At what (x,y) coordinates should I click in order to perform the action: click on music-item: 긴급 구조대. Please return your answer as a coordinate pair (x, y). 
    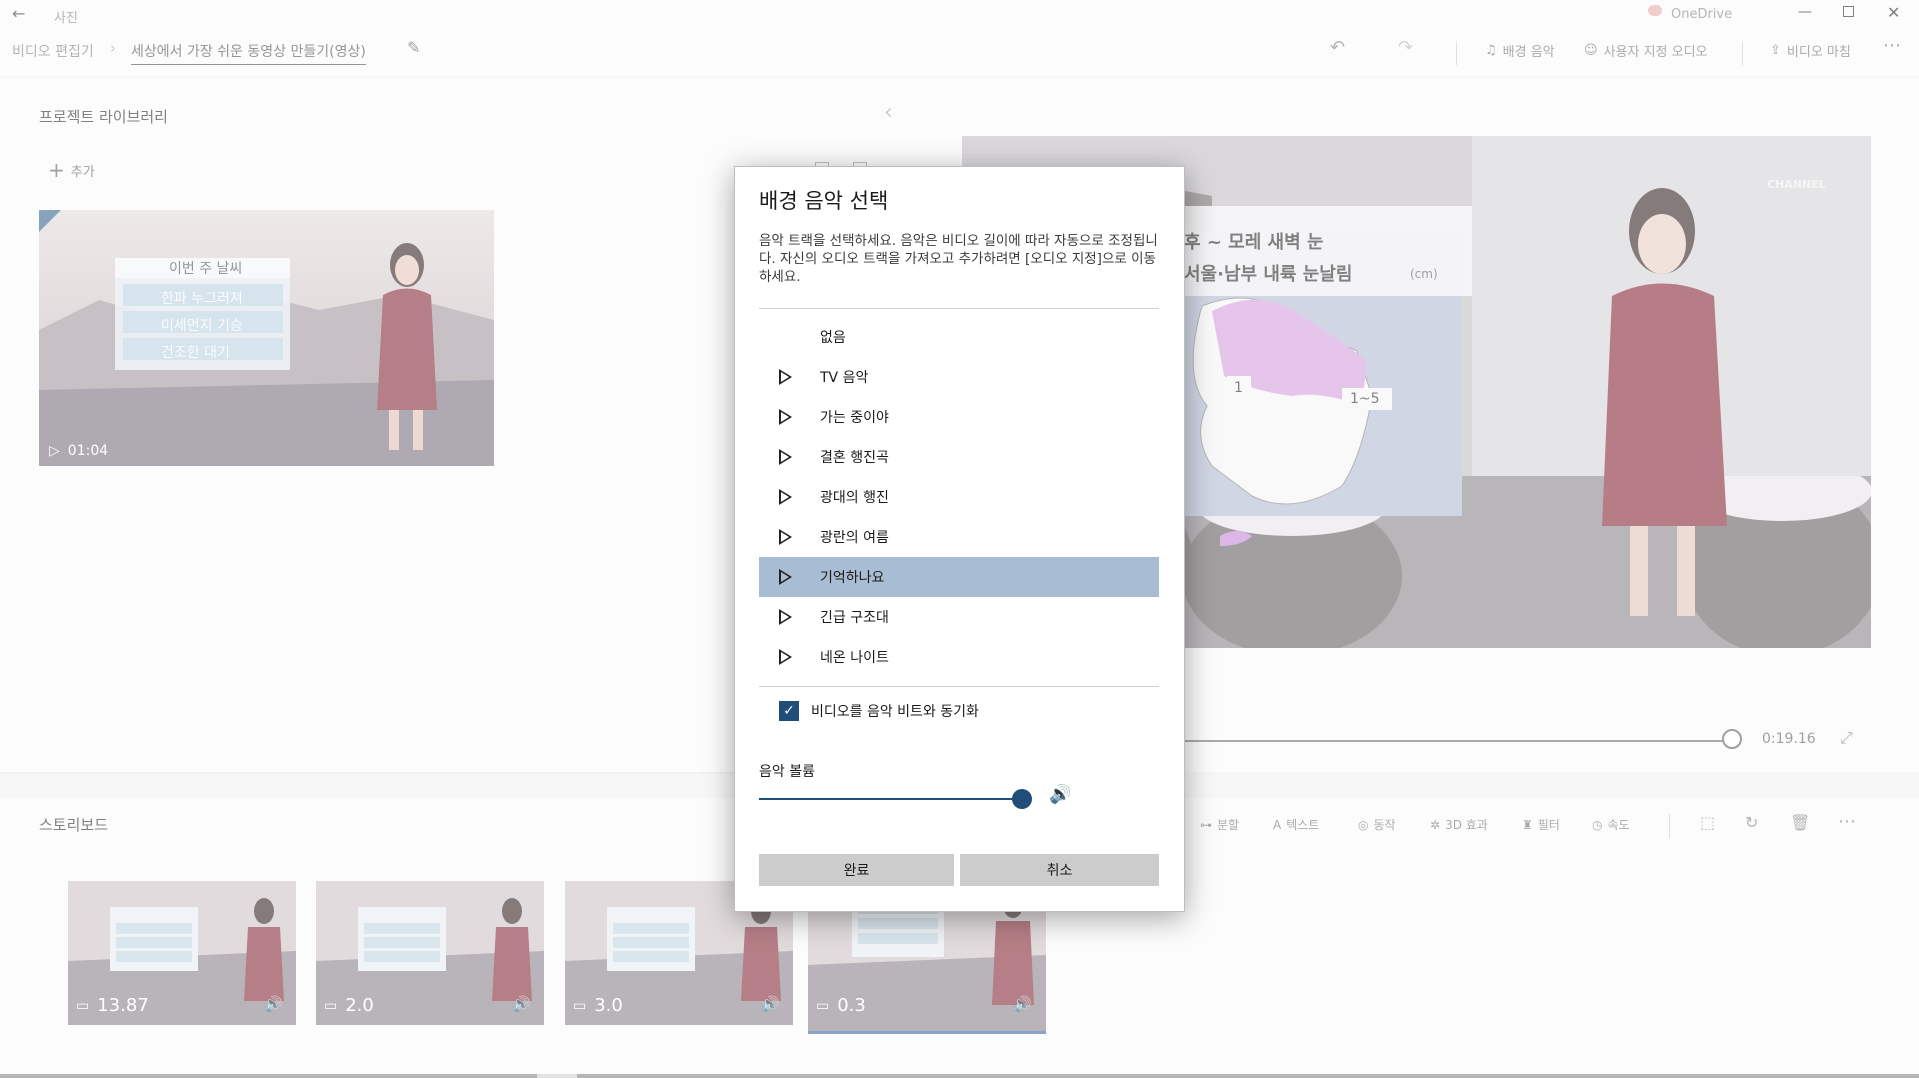
    Looking at the image, I should click on (959, 617).